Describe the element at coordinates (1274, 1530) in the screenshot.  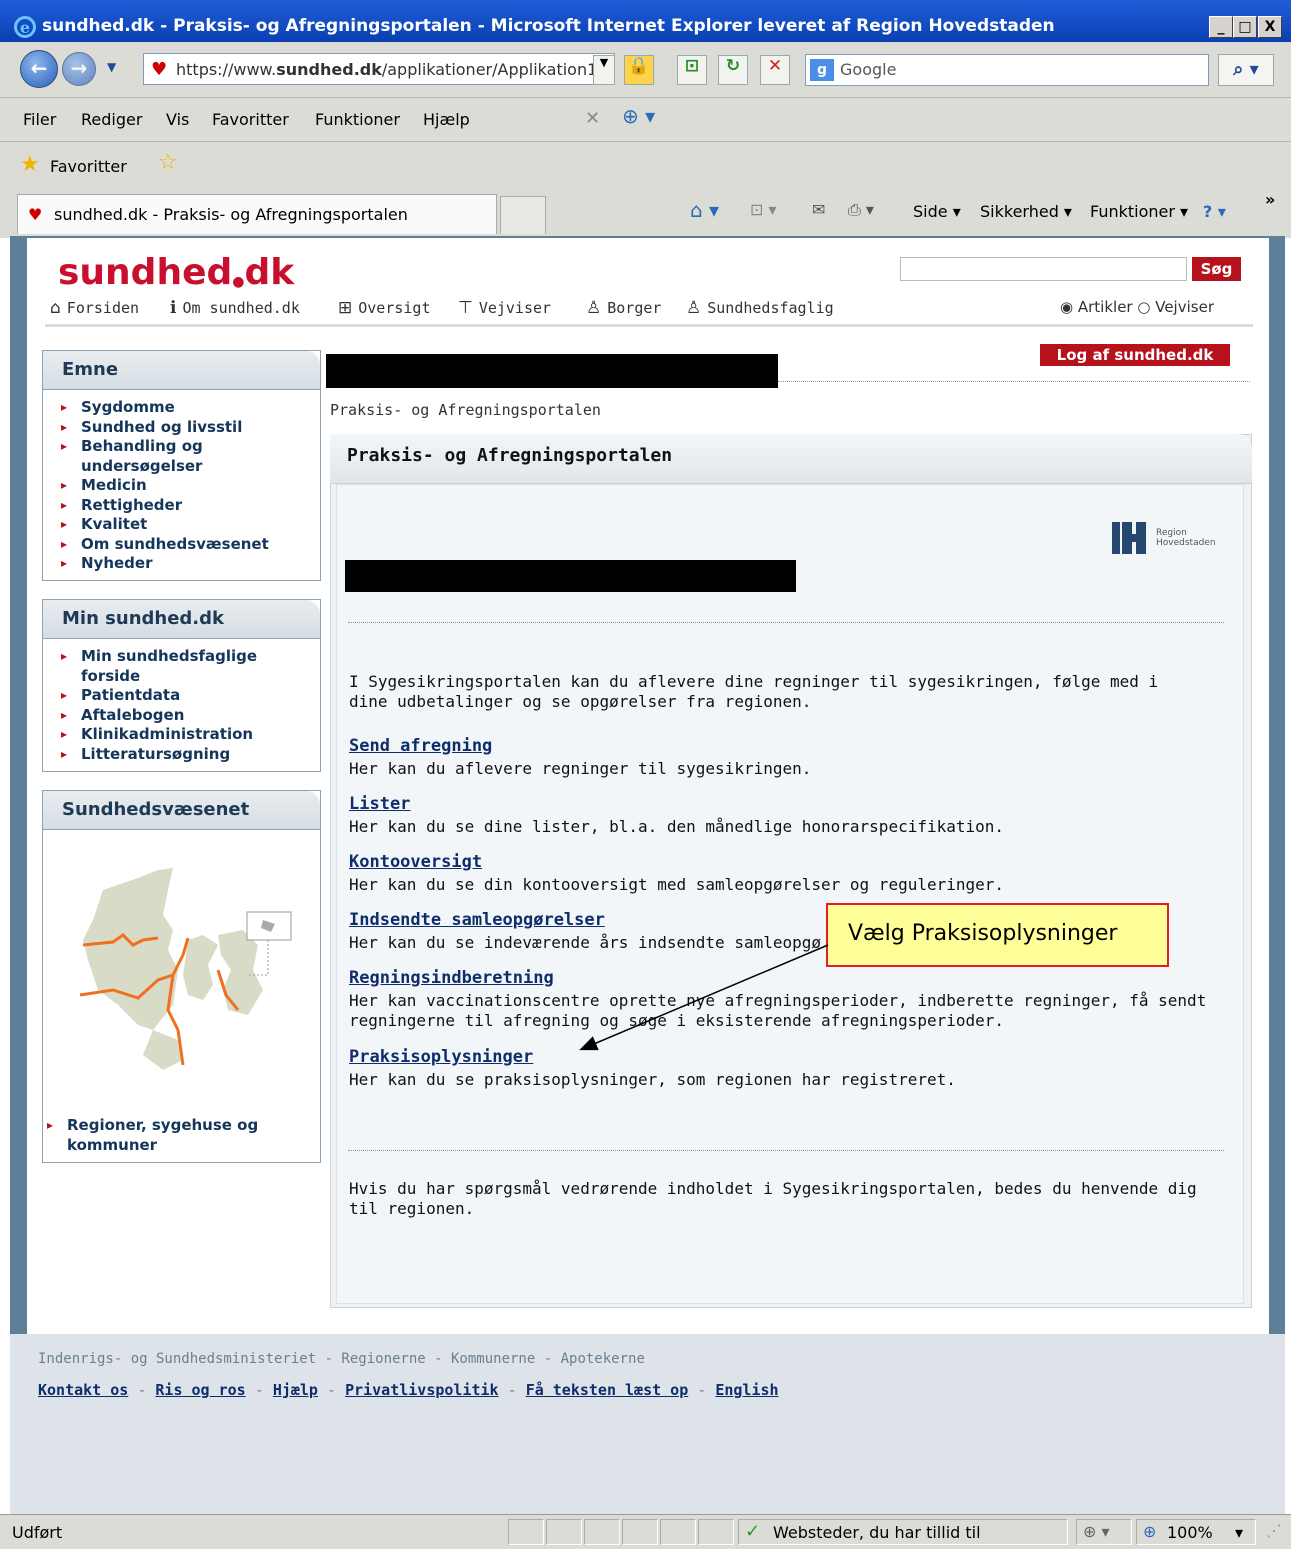
I see `resize-grip-icon: ⋰` at that location.